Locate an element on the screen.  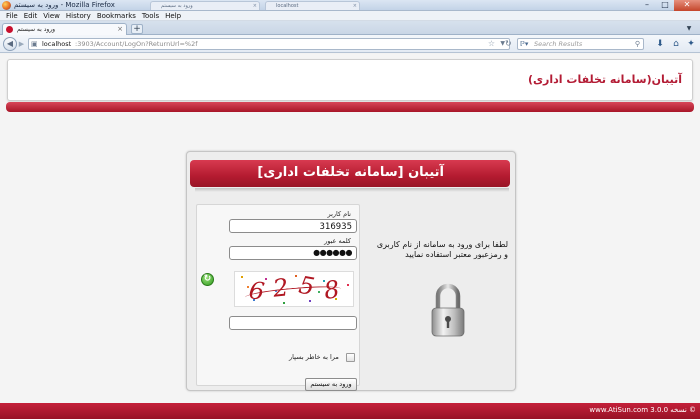
forward-button: ▶ is located at coordinates (21, 44).